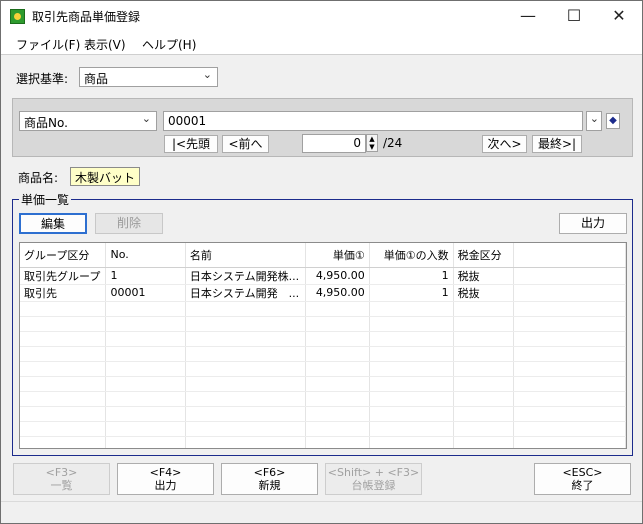 Image resolution: width=643 pixels, height=524 pixels. What do you see at coordinates (88, 121) in the screenshot?
I see `search-field-select: 商品No. ⌄` at bounding box center [88, 121].